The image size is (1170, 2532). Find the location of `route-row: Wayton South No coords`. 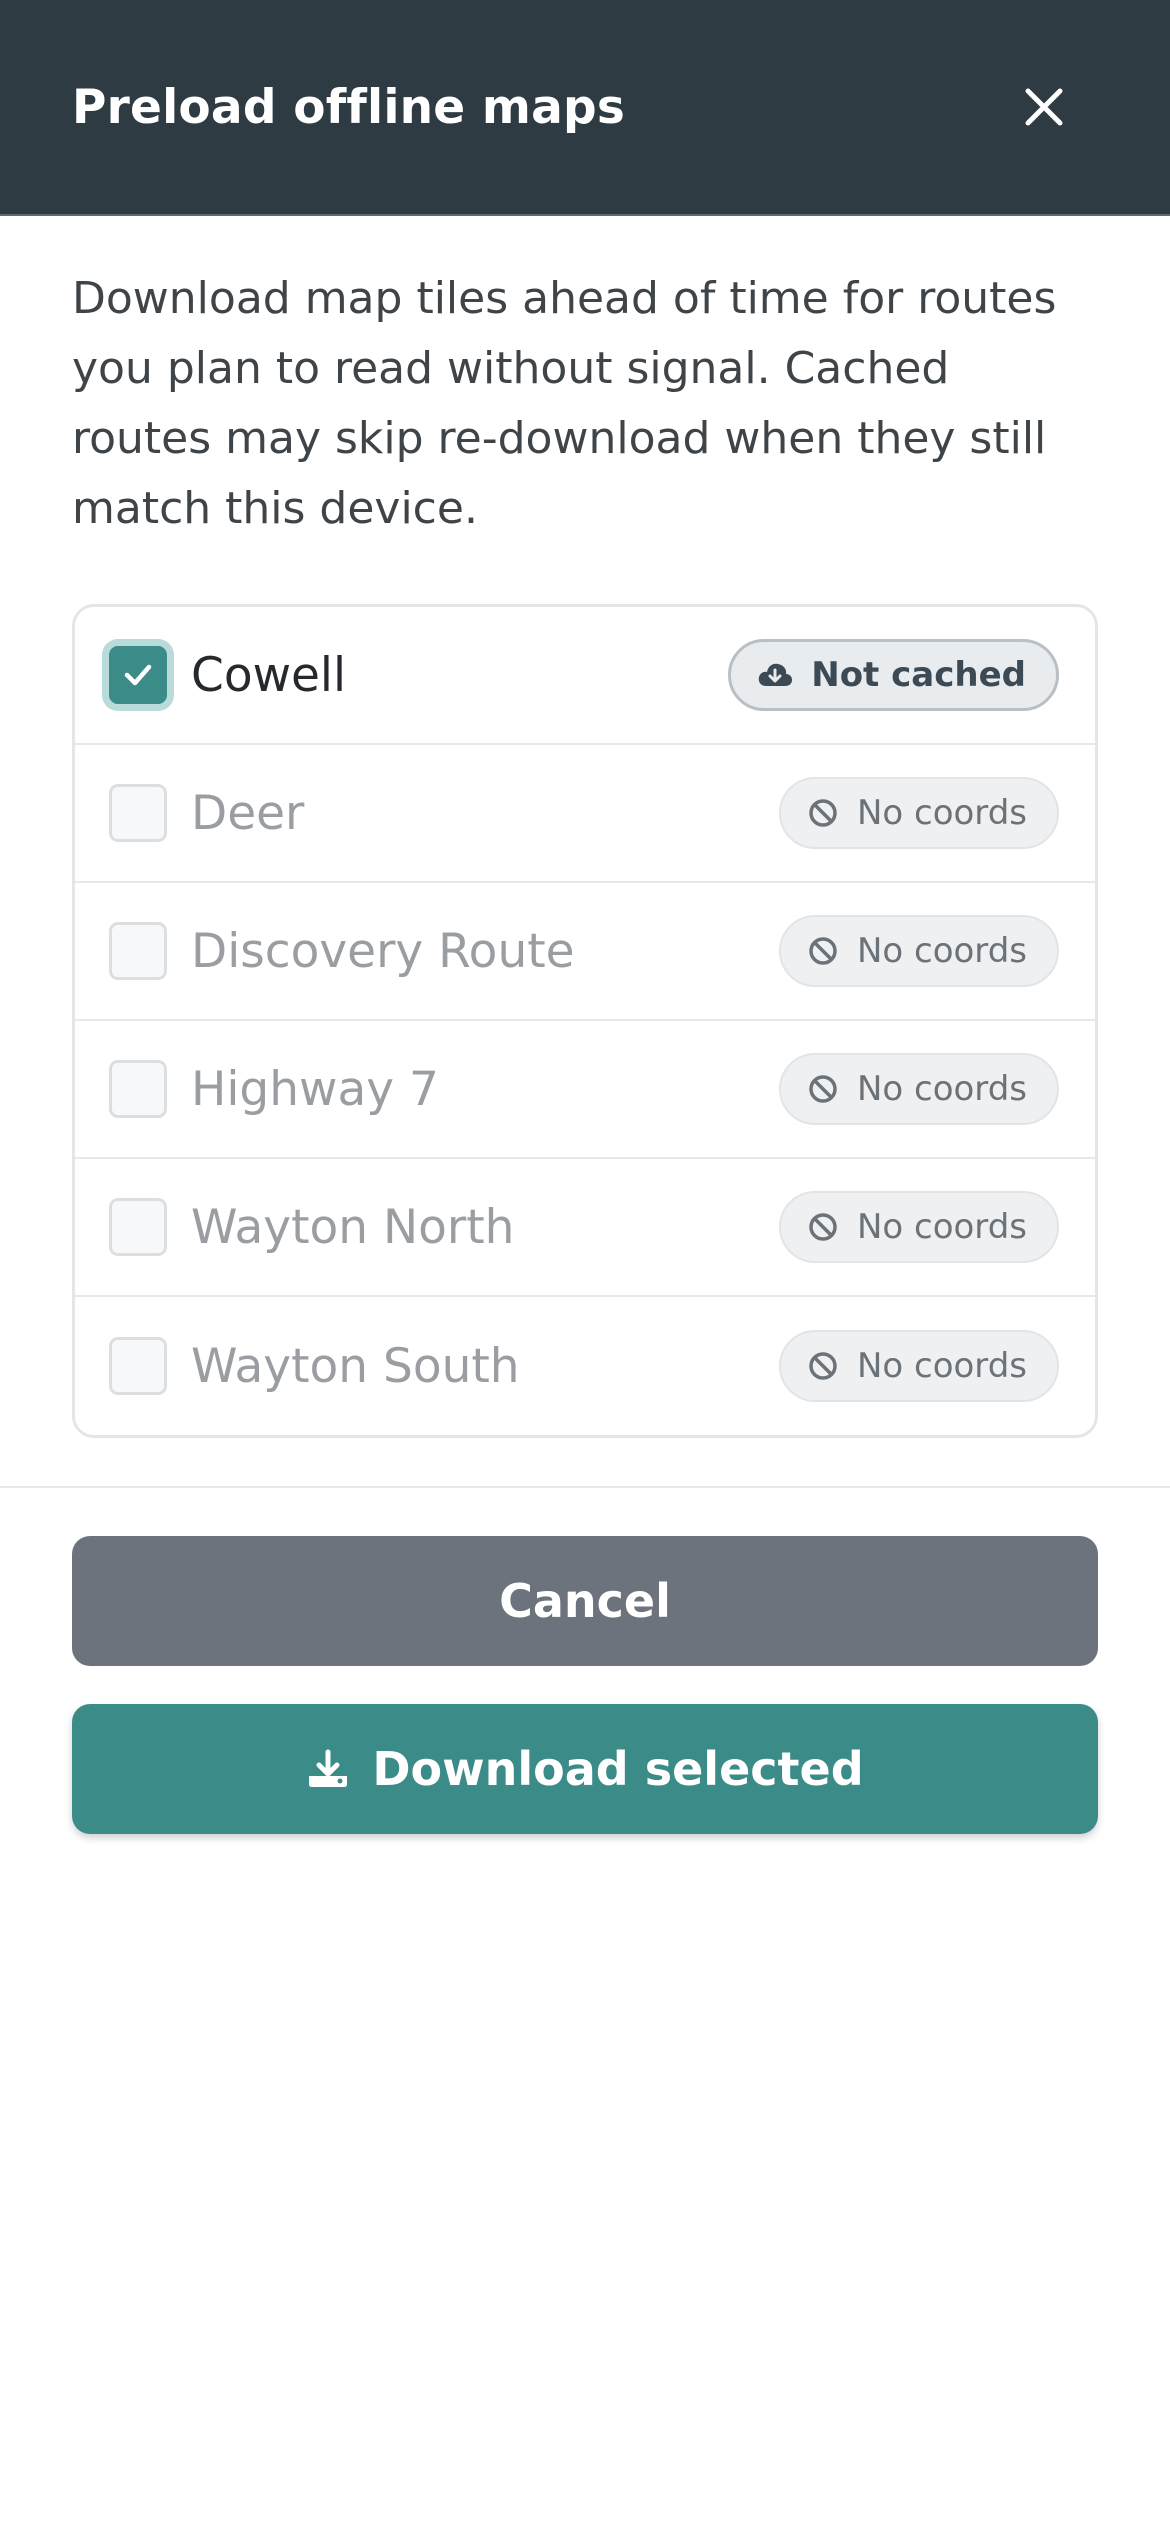

route-row: Wayton South No coords is located at coordinates (585, 1366).